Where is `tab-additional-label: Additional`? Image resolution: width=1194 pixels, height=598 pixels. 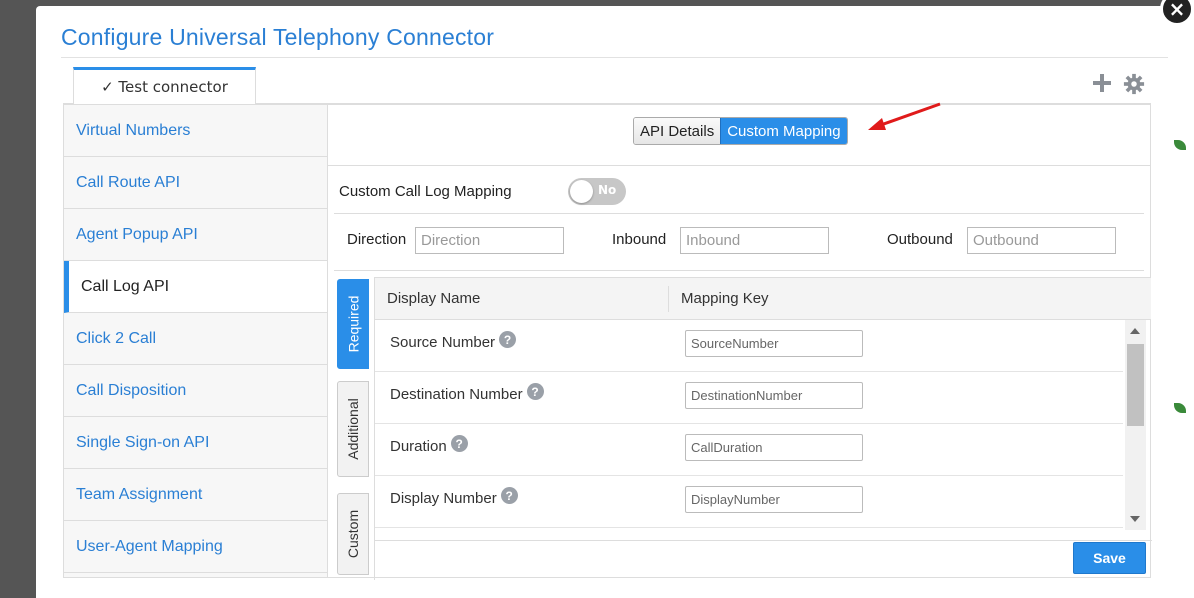
tab-additional-label: Additional is located at coordinates (353, 429).